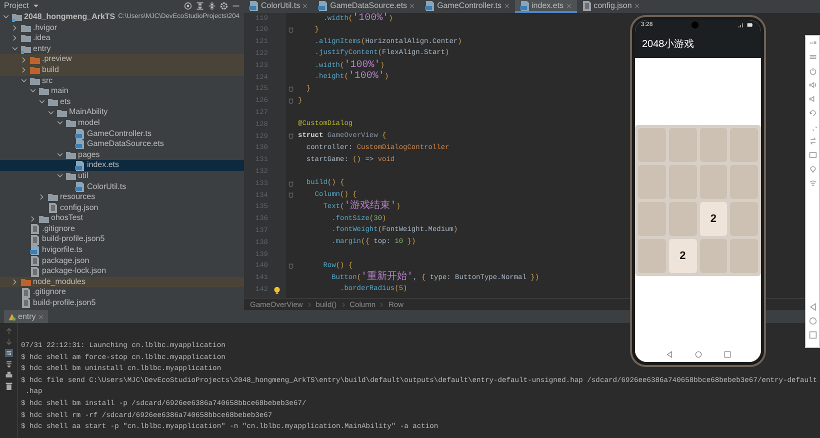 This screenshot has width=820, height=438. I want to click on file-tab: GameDataSource.ets, so click(366, 6).